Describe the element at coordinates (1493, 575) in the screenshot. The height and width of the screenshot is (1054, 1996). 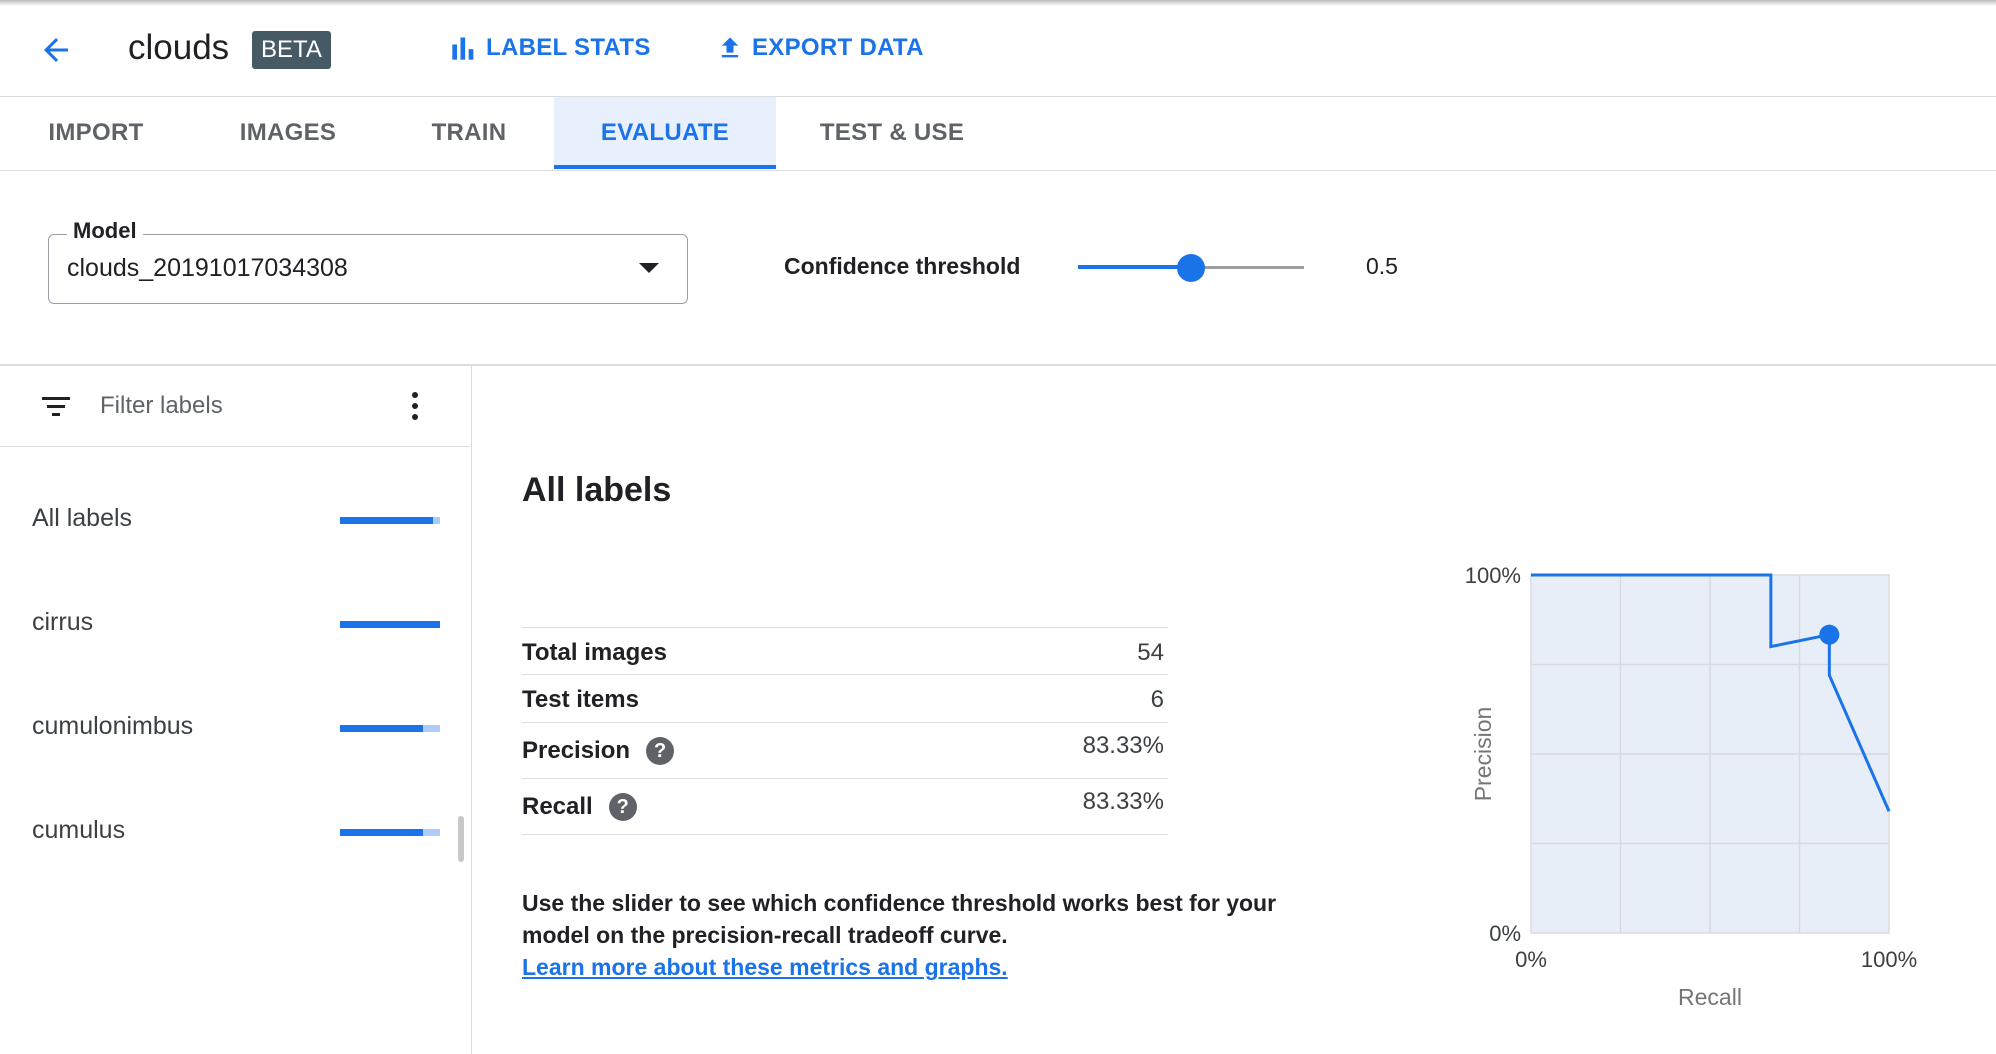
I see `y-tick-label-max: 100%` at that location.